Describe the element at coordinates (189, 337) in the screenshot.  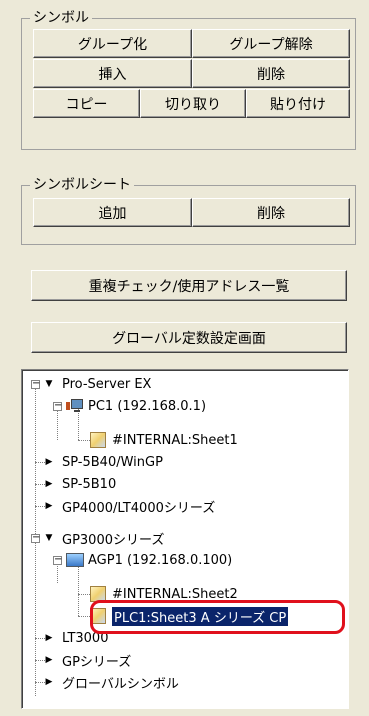
I see `global-constant-button: グローバル定数設定画面` at that location.